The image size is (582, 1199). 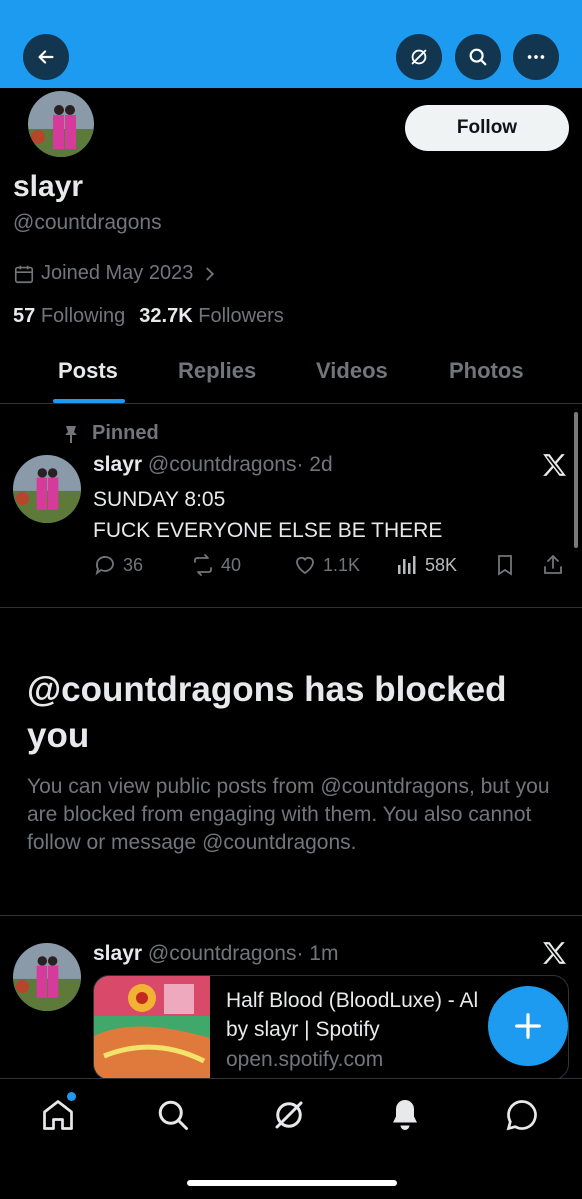 I want to click on nav-notifications, so click(x=405, y=1115).